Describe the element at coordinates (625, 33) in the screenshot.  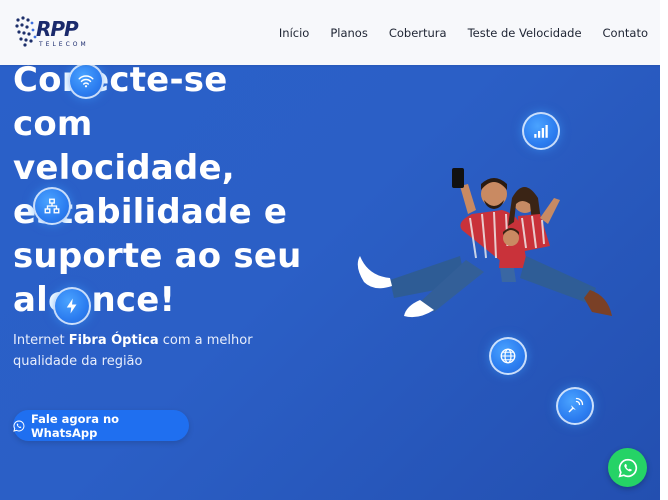
I see `nav-item-contato: Contato` at that location.